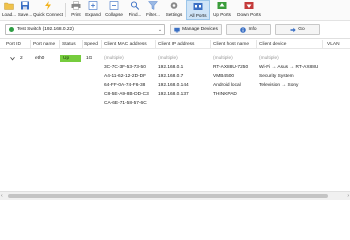 This screenshot has width=350, height=240. What do you see at coordinates (348, 196) in the screenshot?
I see `scroll-right-icon: ›` at bounding box center [348, 196].